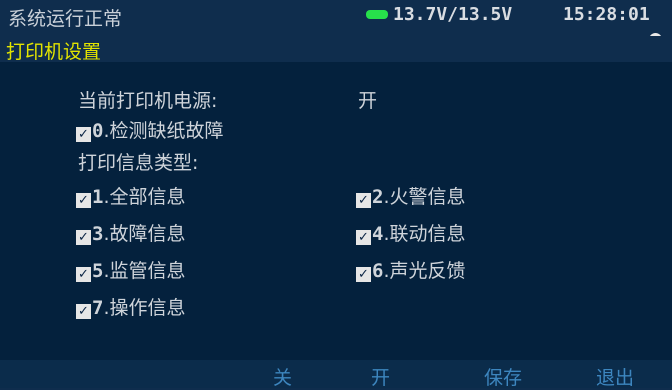  What do you see at coordinates (282, 376) in the screenshot?
I see `softkey-off-button: 关` at bounding box center [282, 376].